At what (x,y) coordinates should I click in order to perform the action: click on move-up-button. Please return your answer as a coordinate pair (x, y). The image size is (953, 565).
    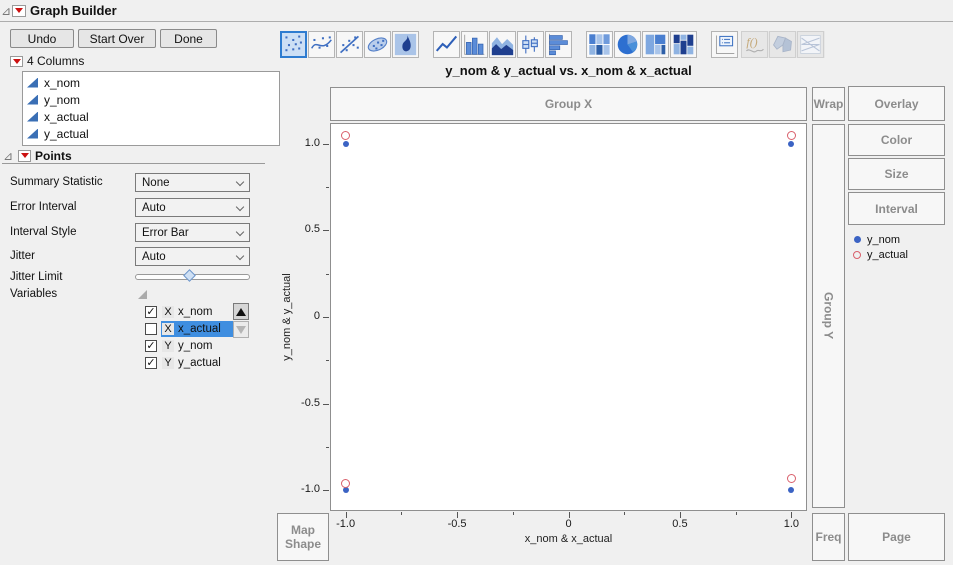
    Looking at the image, I should click on (241, 311).